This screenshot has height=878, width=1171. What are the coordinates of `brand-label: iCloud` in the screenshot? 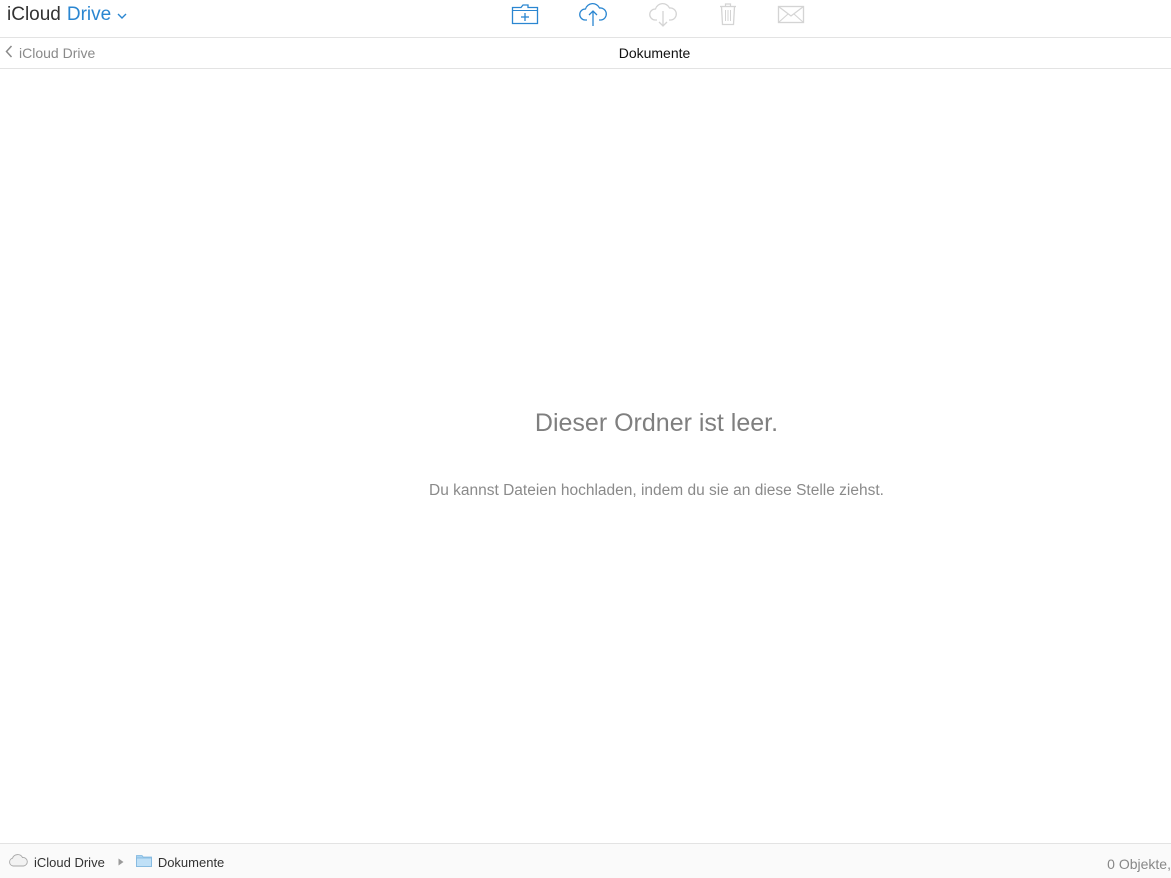 It's located at (34, 14).